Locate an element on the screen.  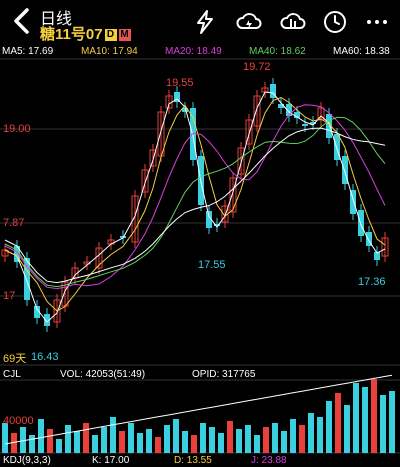
y-axis-label-3: 17 is located at coordinates (9, 296).